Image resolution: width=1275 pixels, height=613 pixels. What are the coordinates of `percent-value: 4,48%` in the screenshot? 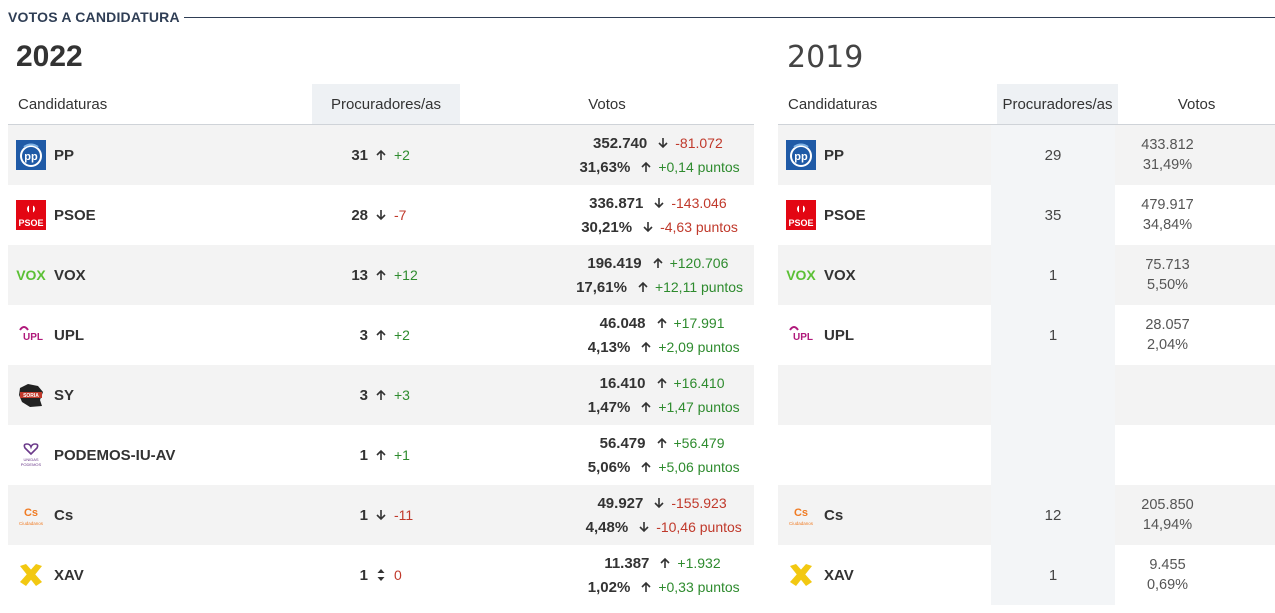 It's located at (607, 527).